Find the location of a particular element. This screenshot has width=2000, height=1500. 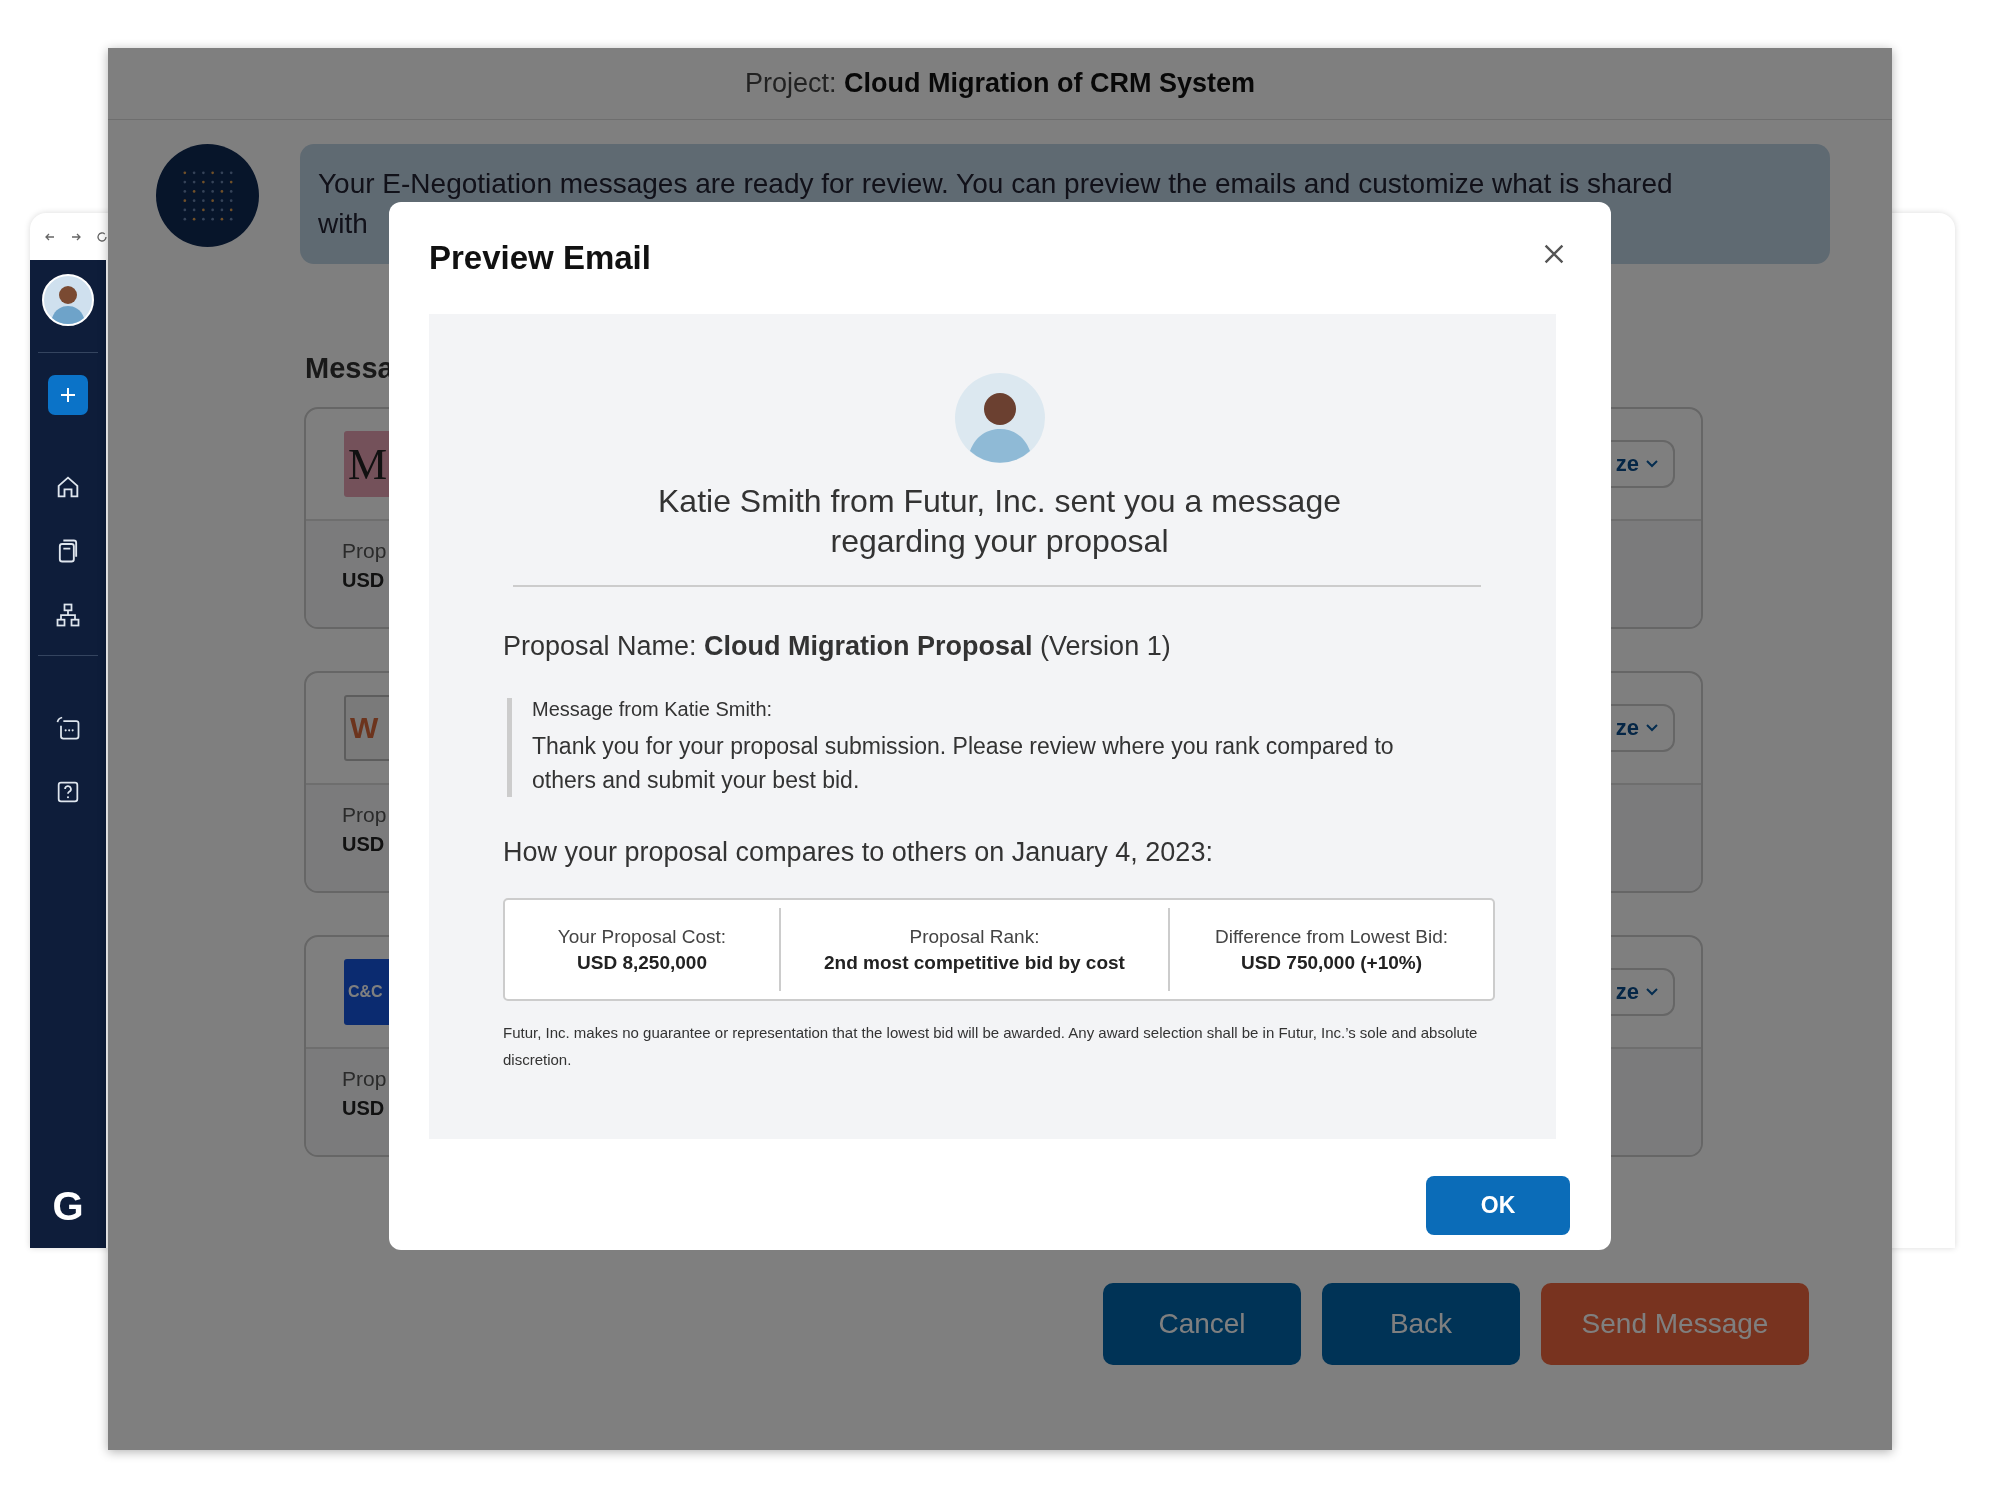

stat-value: USD 750,000 (+10%) is located at coordinates (1331, 962).